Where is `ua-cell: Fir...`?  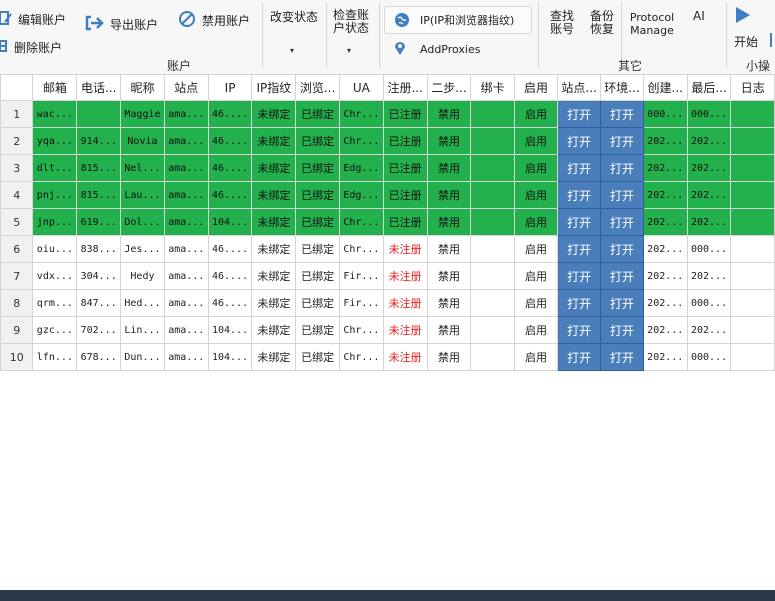
ua-cell: Fir... is located at coordinates (361, 276).